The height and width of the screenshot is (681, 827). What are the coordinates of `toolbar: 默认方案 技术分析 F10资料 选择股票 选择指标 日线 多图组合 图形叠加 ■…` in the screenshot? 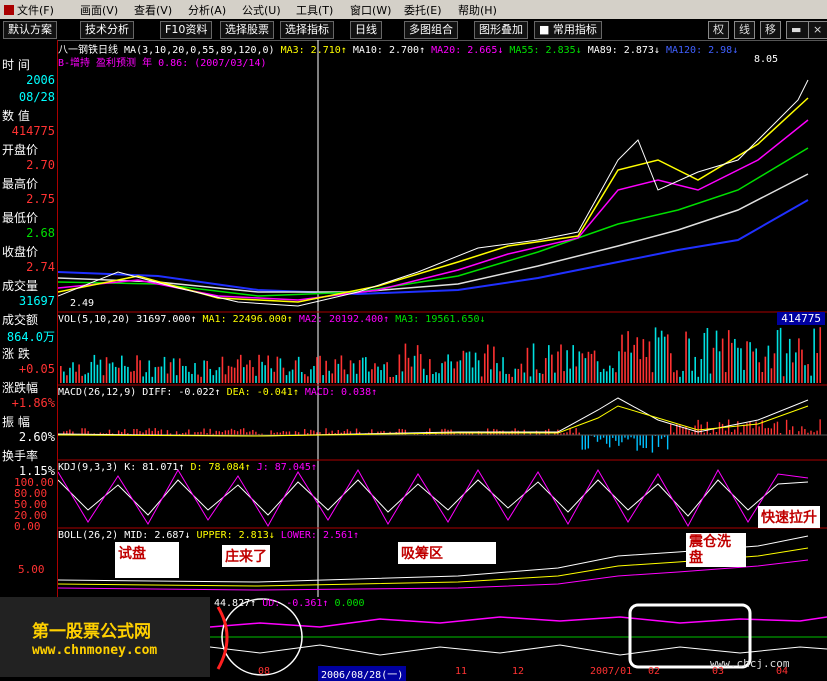 It's located at (413, 30).